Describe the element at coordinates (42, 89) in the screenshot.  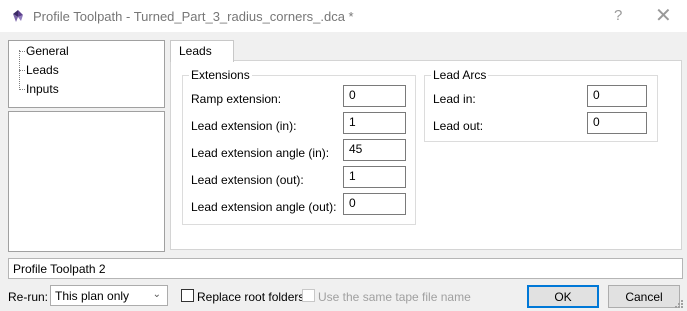
I see `tree-item-inputs: Inputs` at that location.